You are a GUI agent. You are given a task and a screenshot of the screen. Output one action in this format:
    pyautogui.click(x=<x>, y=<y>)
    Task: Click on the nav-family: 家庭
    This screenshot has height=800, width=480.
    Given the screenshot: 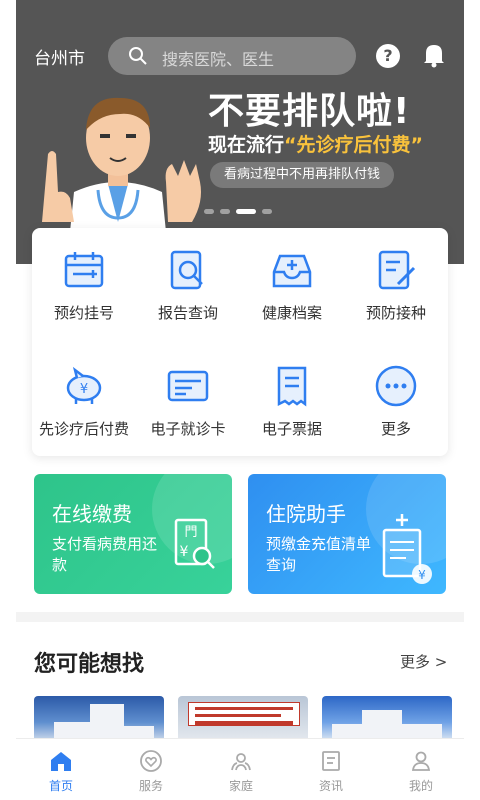 What is the action you would take?
    pyautogui.click(x=241, y=774)
    